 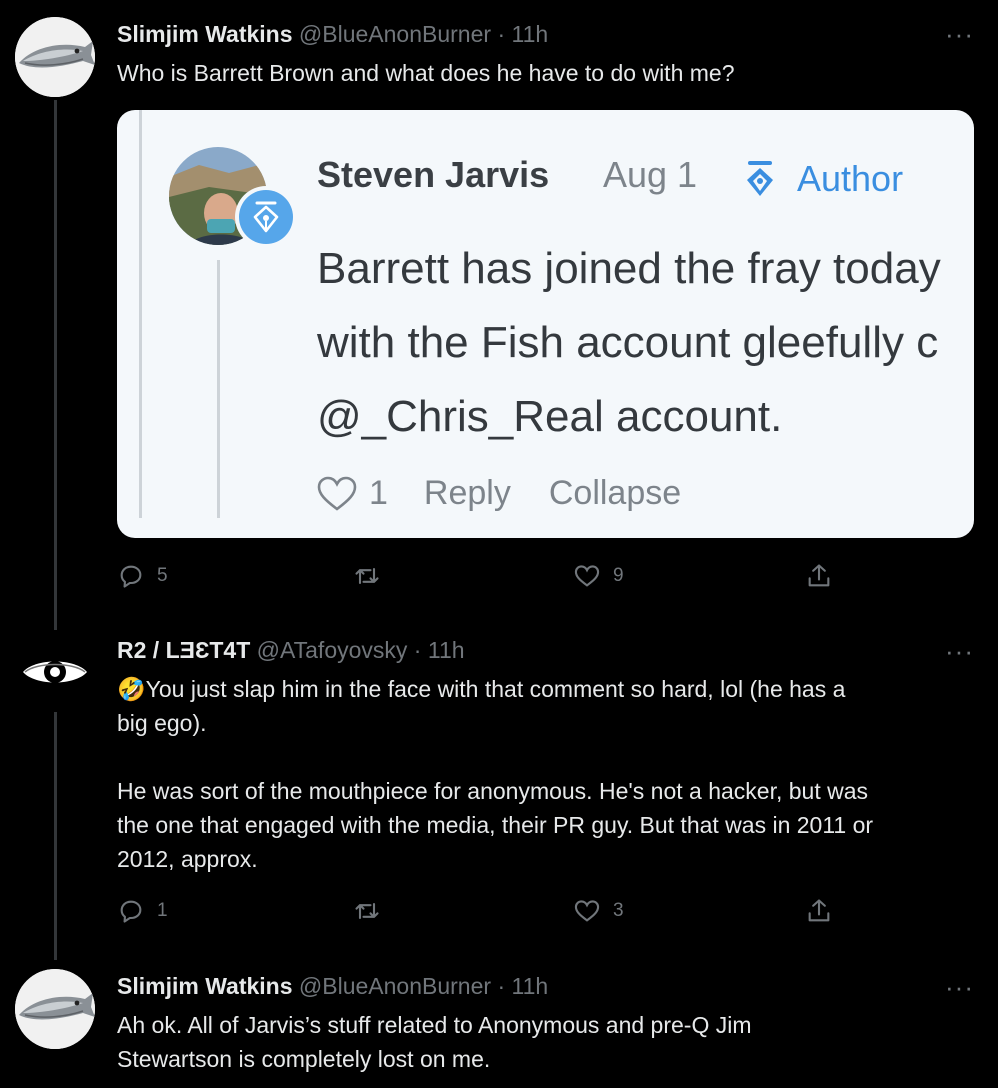 I want to click on author-handle: @ATafoyovsky, so click(x=332, y=650).